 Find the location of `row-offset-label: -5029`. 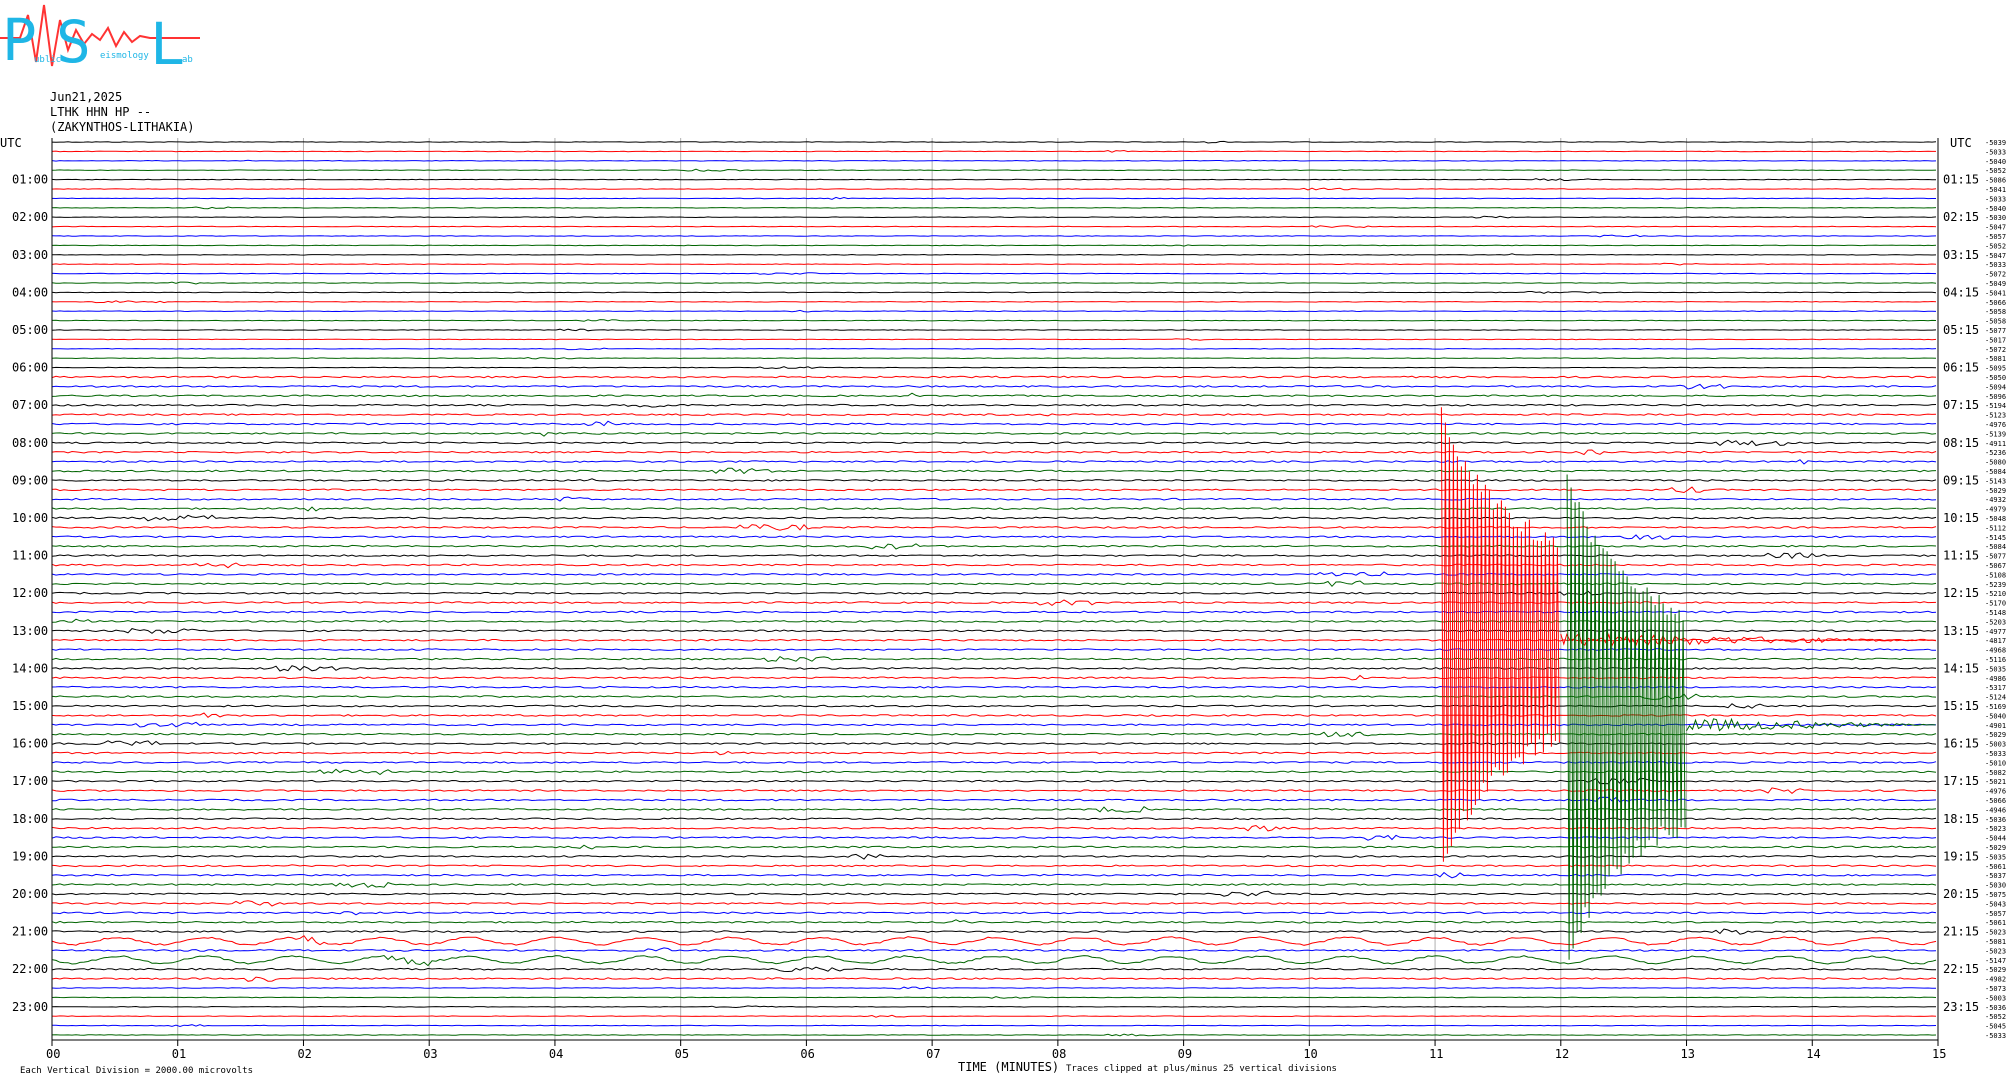

row-offset-label: -5029 is located at coordinates (1995, 970).